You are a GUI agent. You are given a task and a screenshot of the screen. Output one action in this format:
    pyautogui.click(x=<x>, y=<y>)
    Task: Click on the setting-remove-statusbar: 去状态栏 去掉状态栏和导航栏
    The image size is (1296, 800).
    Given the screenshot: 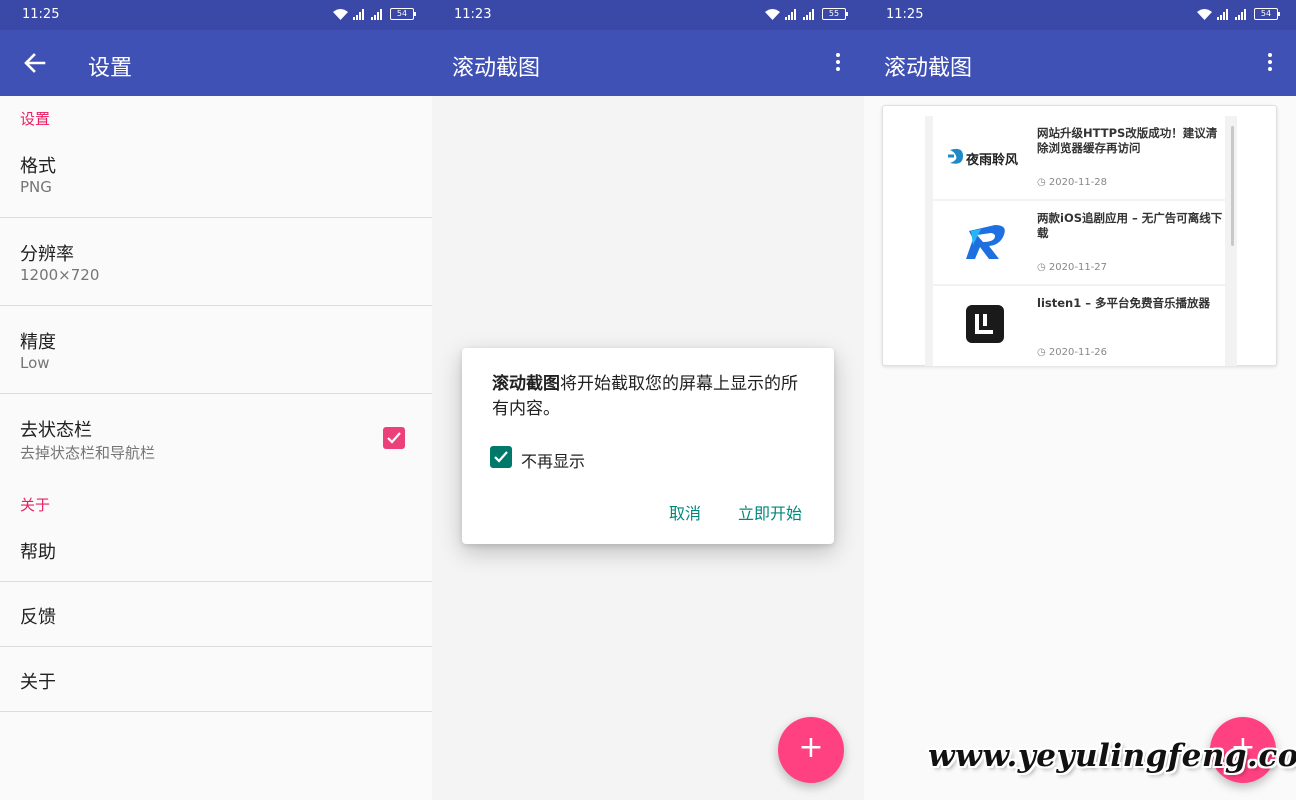 What is the action you would take?
    pyautogui.click(x=216, y=442)
    